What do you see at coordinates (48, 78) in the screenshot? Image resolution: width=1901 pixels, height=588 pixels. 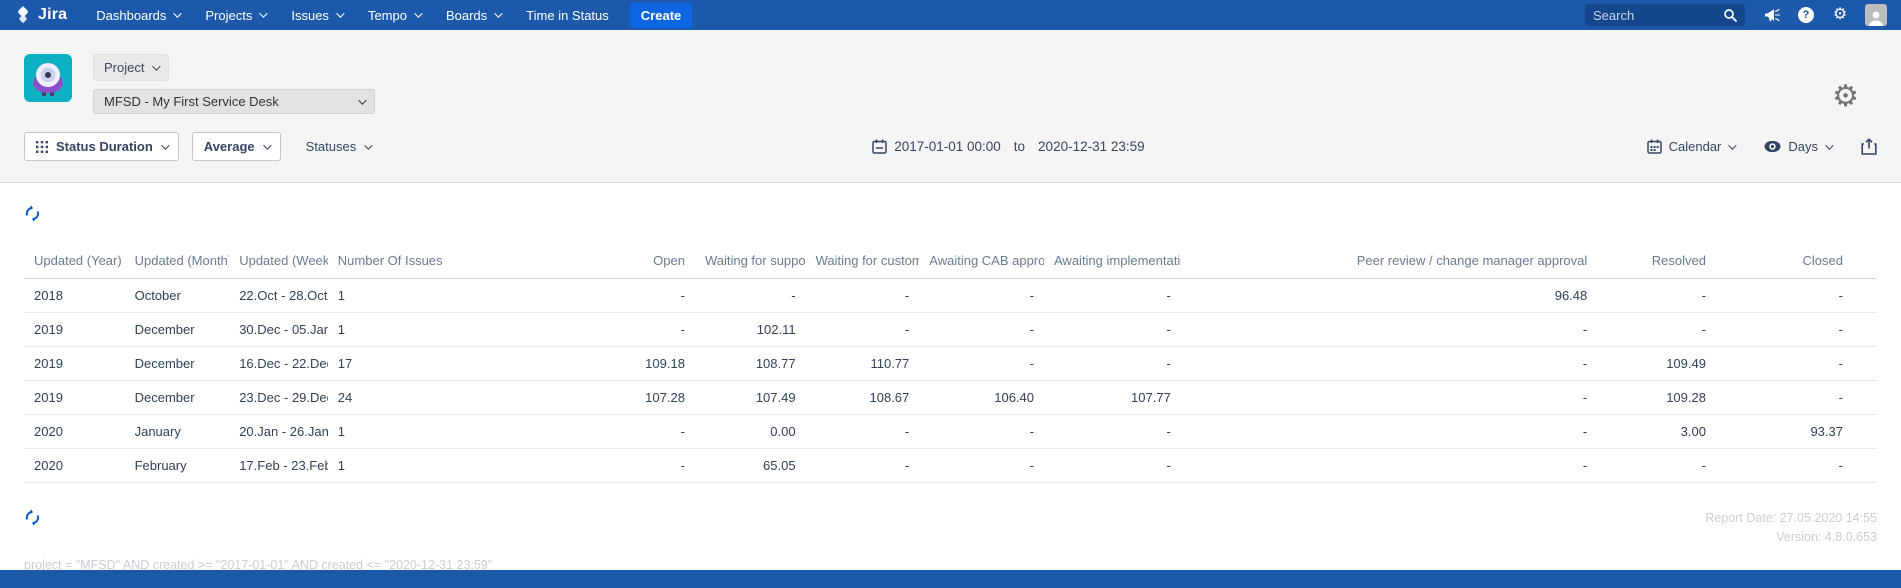 I see `project-avatar` at bounding box center [48, 78].